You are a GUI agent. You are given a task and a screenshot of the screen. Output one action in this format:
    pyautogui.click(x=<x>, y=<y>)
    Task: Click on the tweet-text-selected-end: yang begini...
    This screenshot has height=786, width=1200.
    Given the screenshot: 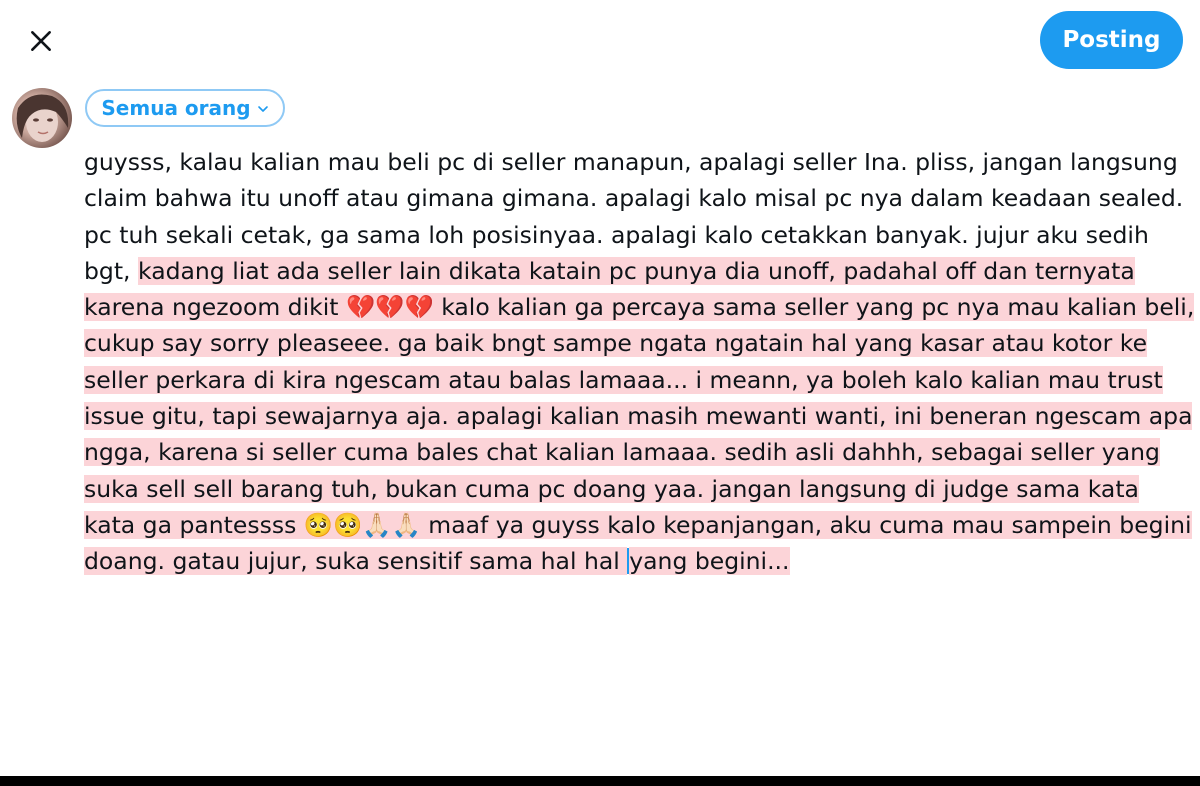 What is the action you would take?
    pyautogui.click(x=709, y=561)
    